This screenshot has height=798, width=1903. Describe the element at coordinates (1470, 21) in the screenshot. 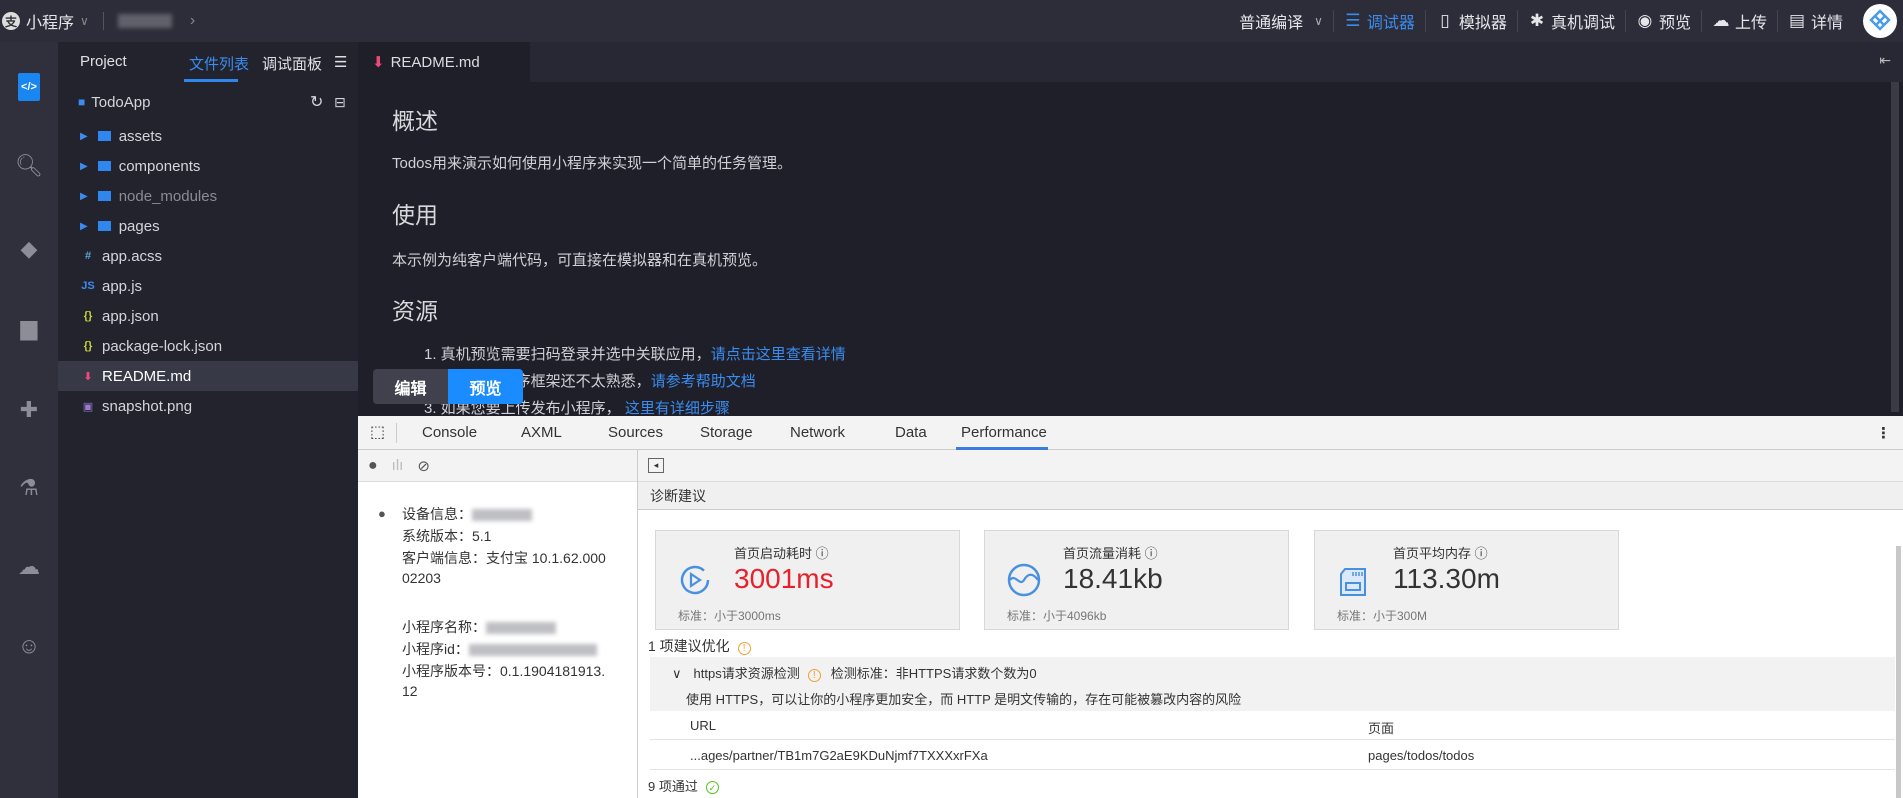

I see `simulator-button: ▯ 模拟器` at that location.